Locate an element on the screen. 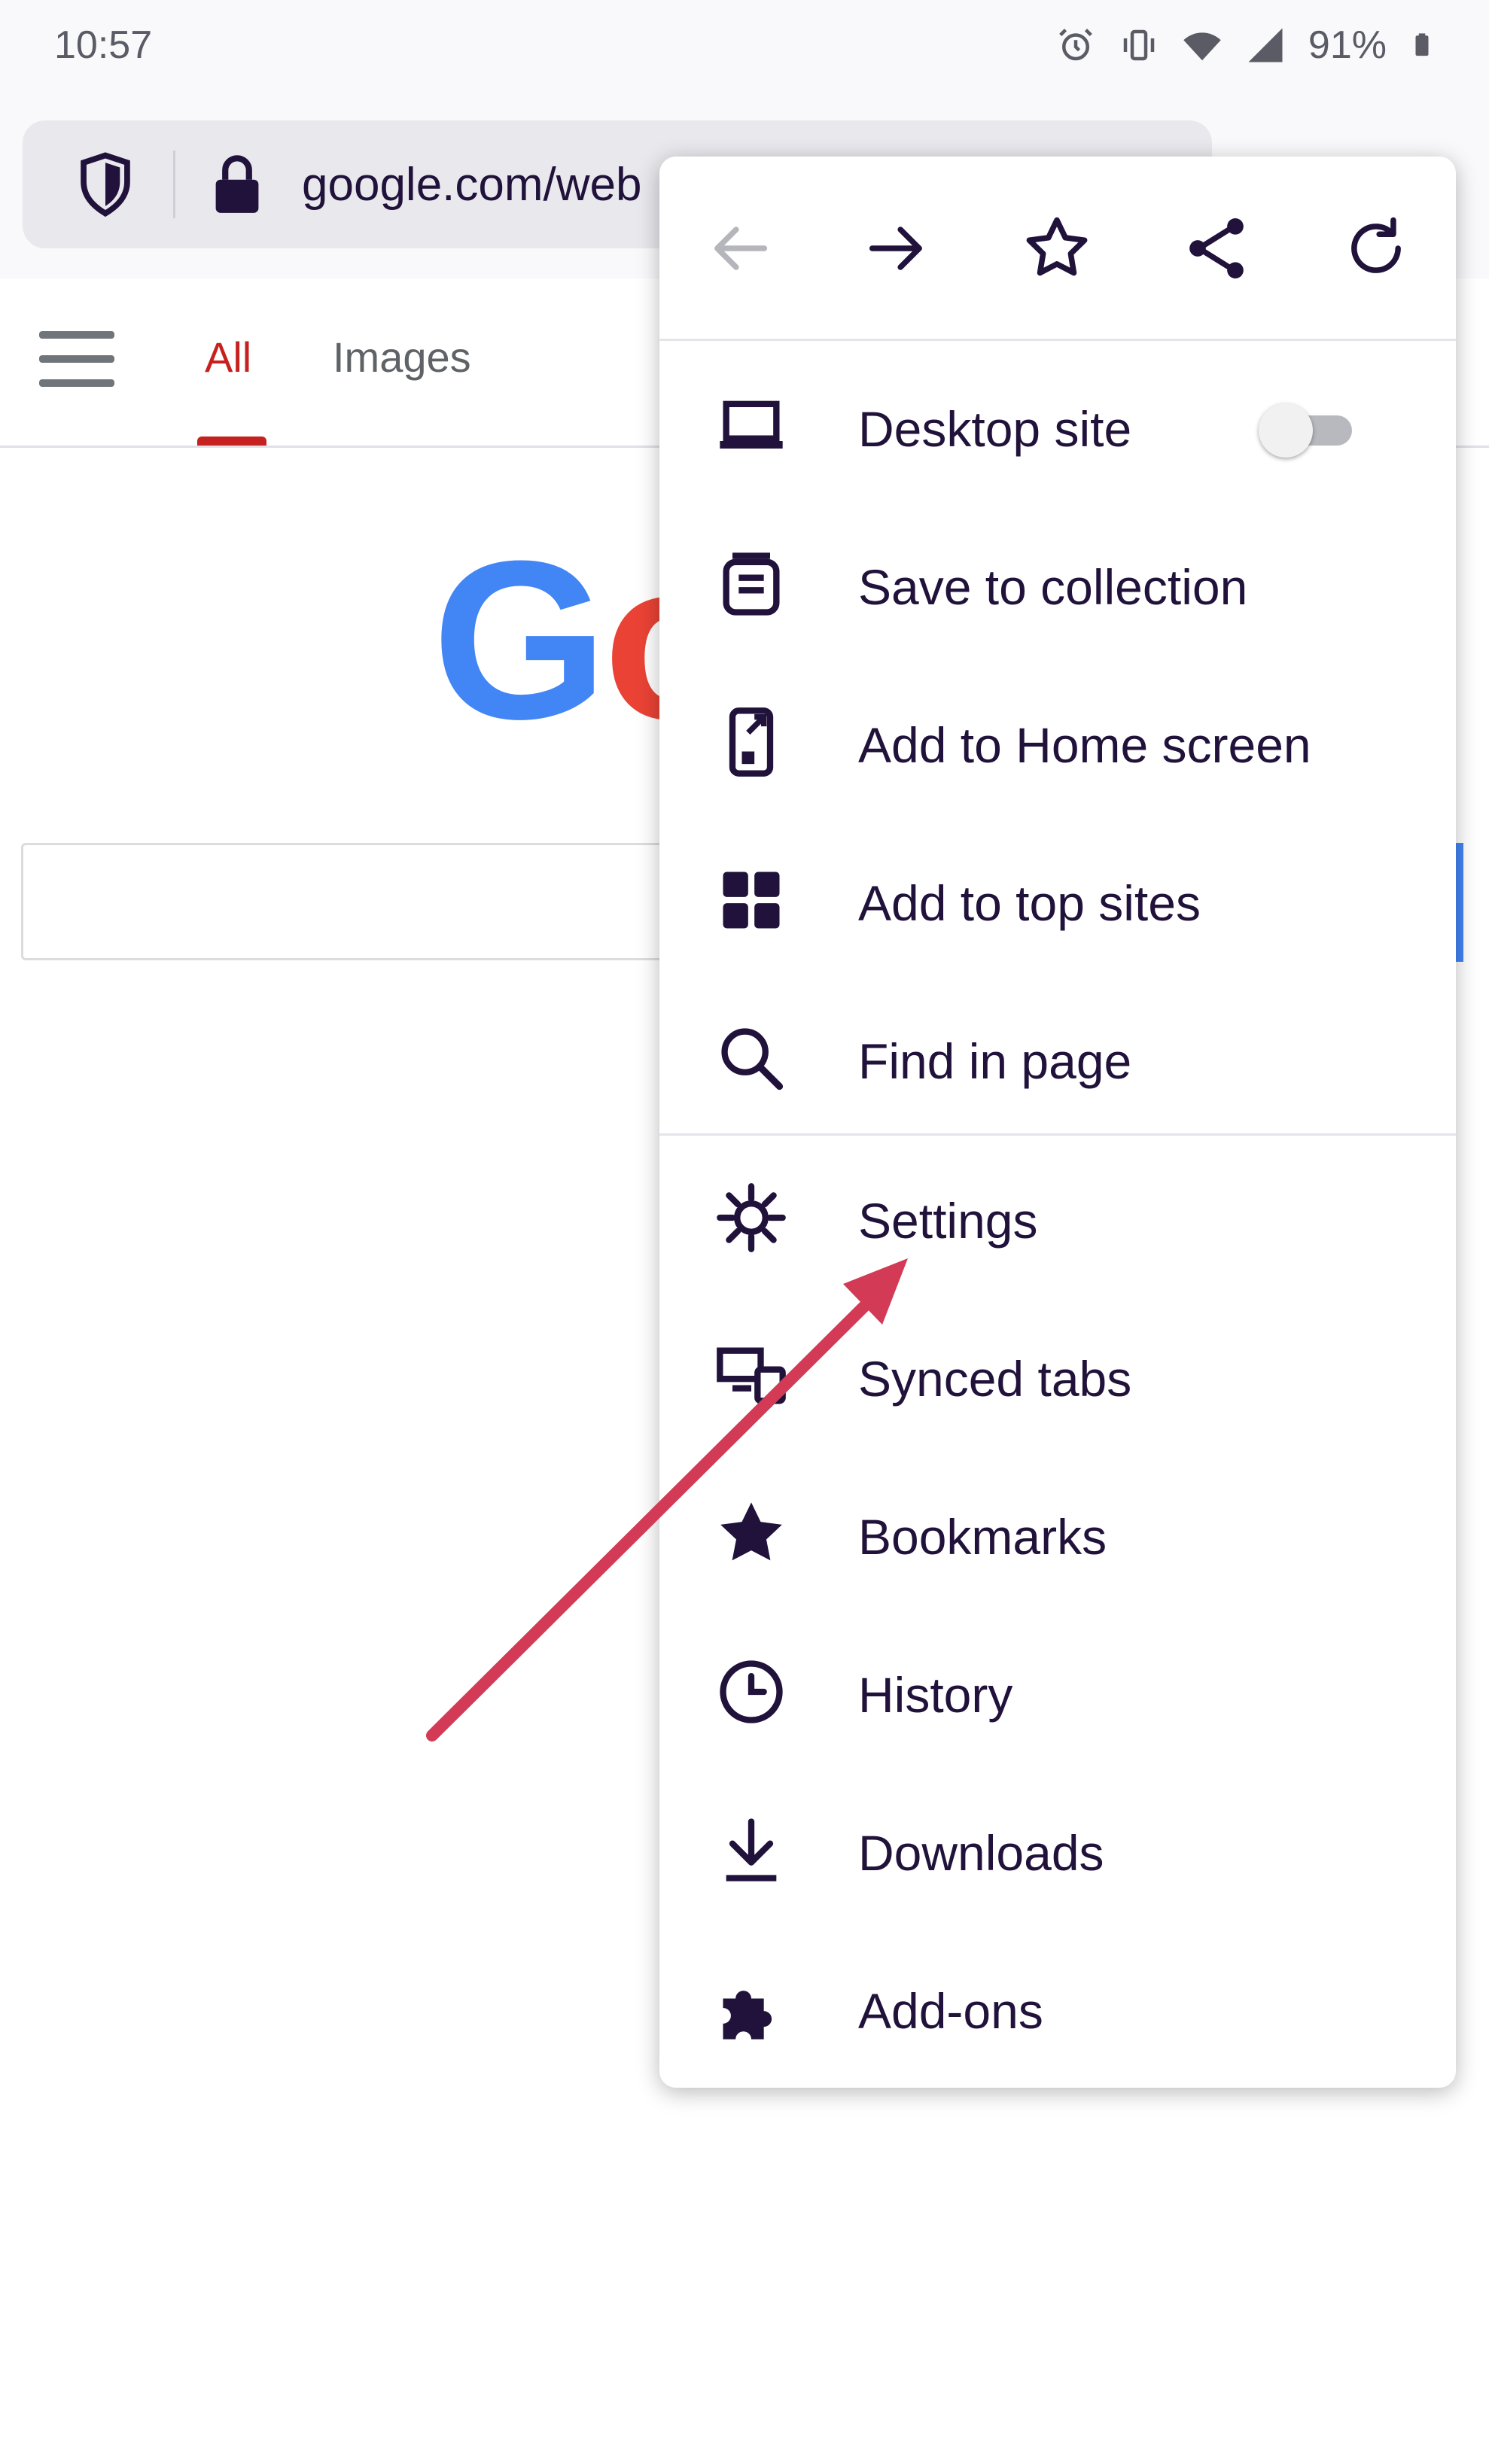 Image resolution: width=1489 pixels, height=2464 pixels. reload-icon is located at coordinates (1376, 248).